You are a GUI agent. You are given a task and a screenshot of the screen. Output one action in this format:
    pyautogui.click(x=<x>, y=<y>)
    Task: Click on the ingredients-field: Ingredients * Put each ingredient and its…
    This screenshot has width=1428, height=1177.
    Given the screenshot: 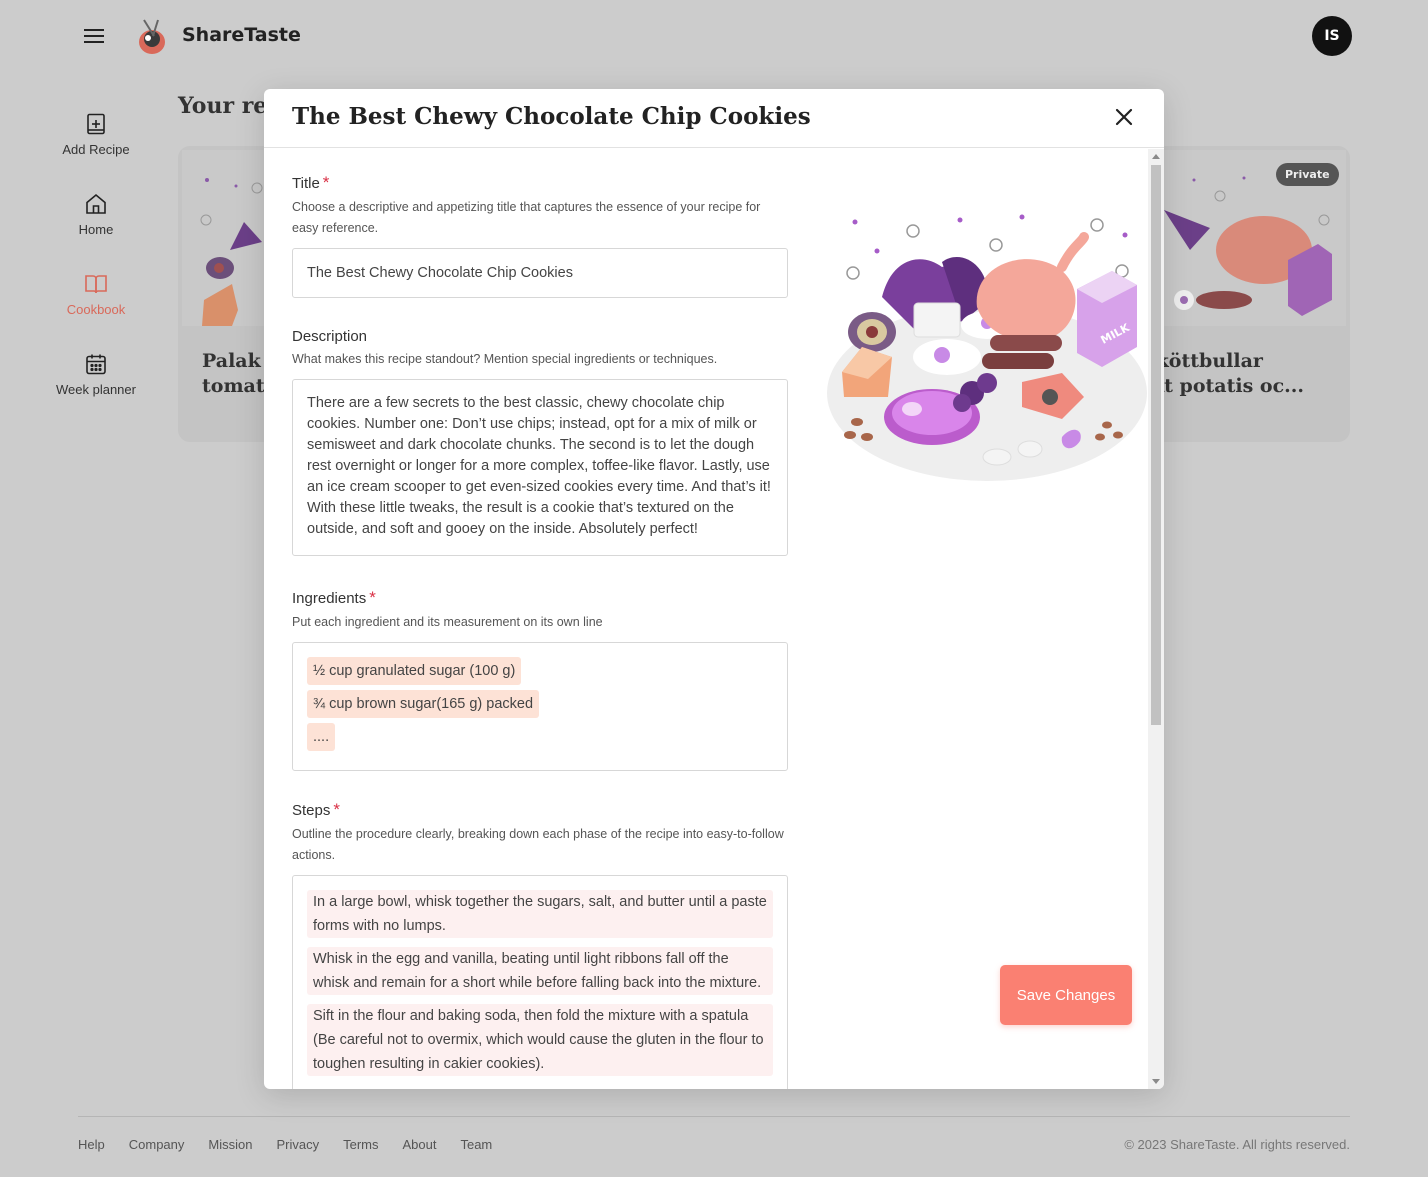 What is the action you would take?
    pyautogui.click(x=540, y=679)
    